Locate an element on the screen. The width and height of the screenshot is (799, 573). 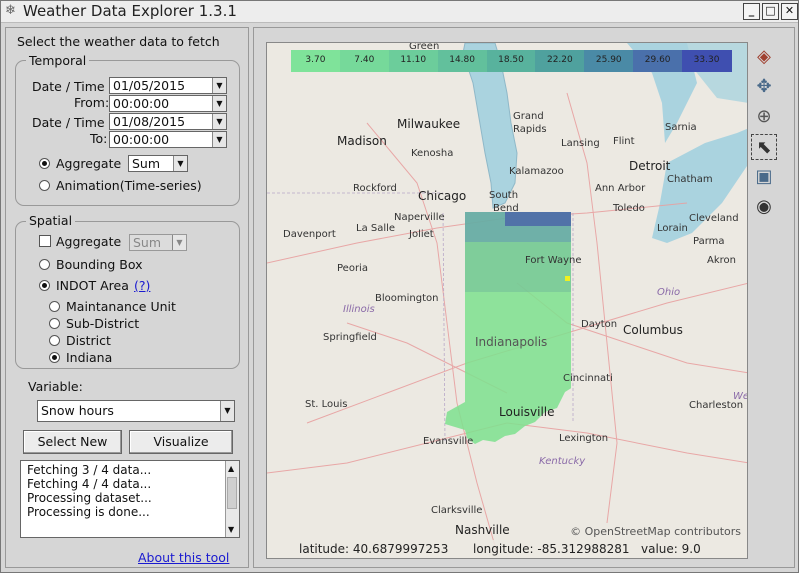
temporal-aggregate-value: Sum is located at coordinates (146, 163).